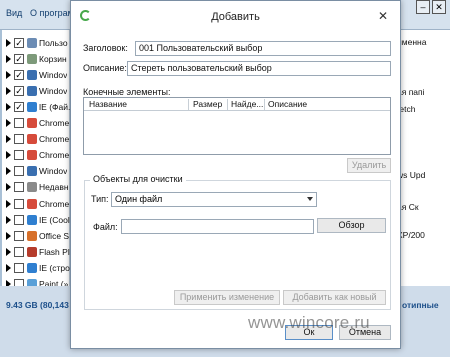 This screenshot has width=450, height=357. I want to click on list-item: ✓ IE (Фай., so click(36, 106).